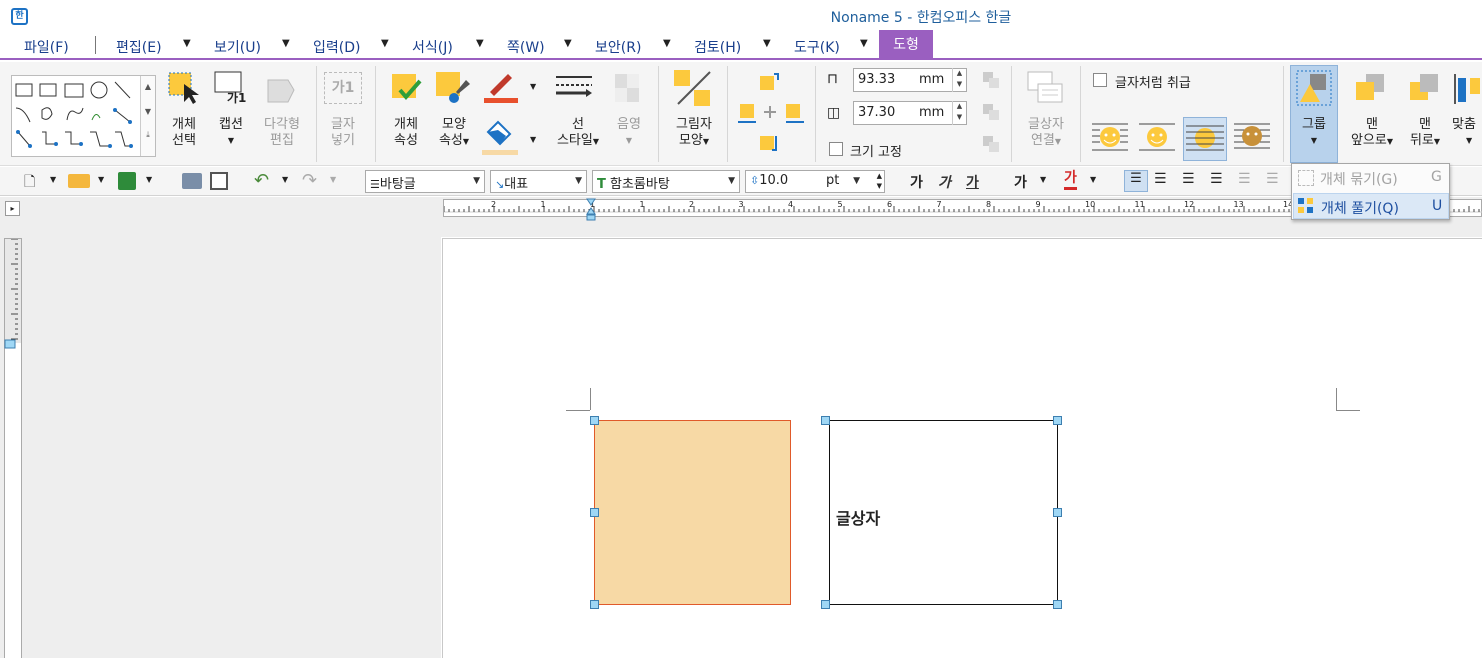  What do you see at coordinates (1188, 179) in the screenshot?
I see `center-align-icon: ☰` at bounding box center [1188, 179].